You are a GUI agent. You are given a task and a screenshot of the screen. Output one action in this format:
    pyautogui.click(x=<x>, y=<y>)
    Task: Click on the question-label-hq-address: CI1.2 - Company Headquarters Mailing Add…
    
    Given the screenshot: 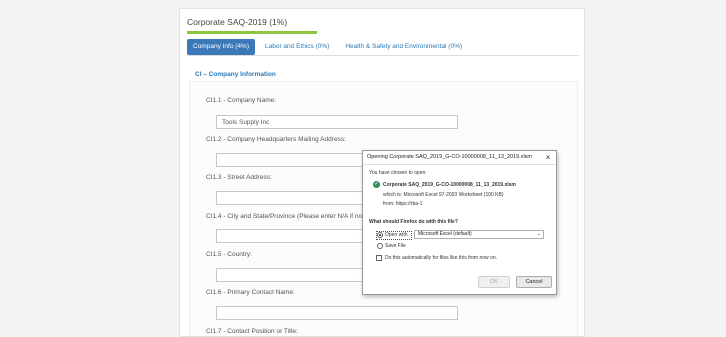 What is the action you would take?
    pyautogui.click(x=276, y=139)
    